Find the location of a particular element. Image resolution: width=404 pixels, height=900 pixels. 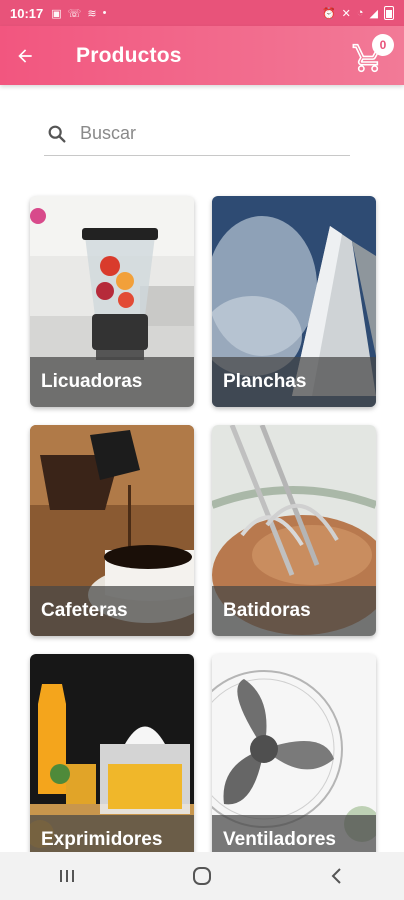

wifi-calling-icon: ☏ is located at coordinates (74, 13).